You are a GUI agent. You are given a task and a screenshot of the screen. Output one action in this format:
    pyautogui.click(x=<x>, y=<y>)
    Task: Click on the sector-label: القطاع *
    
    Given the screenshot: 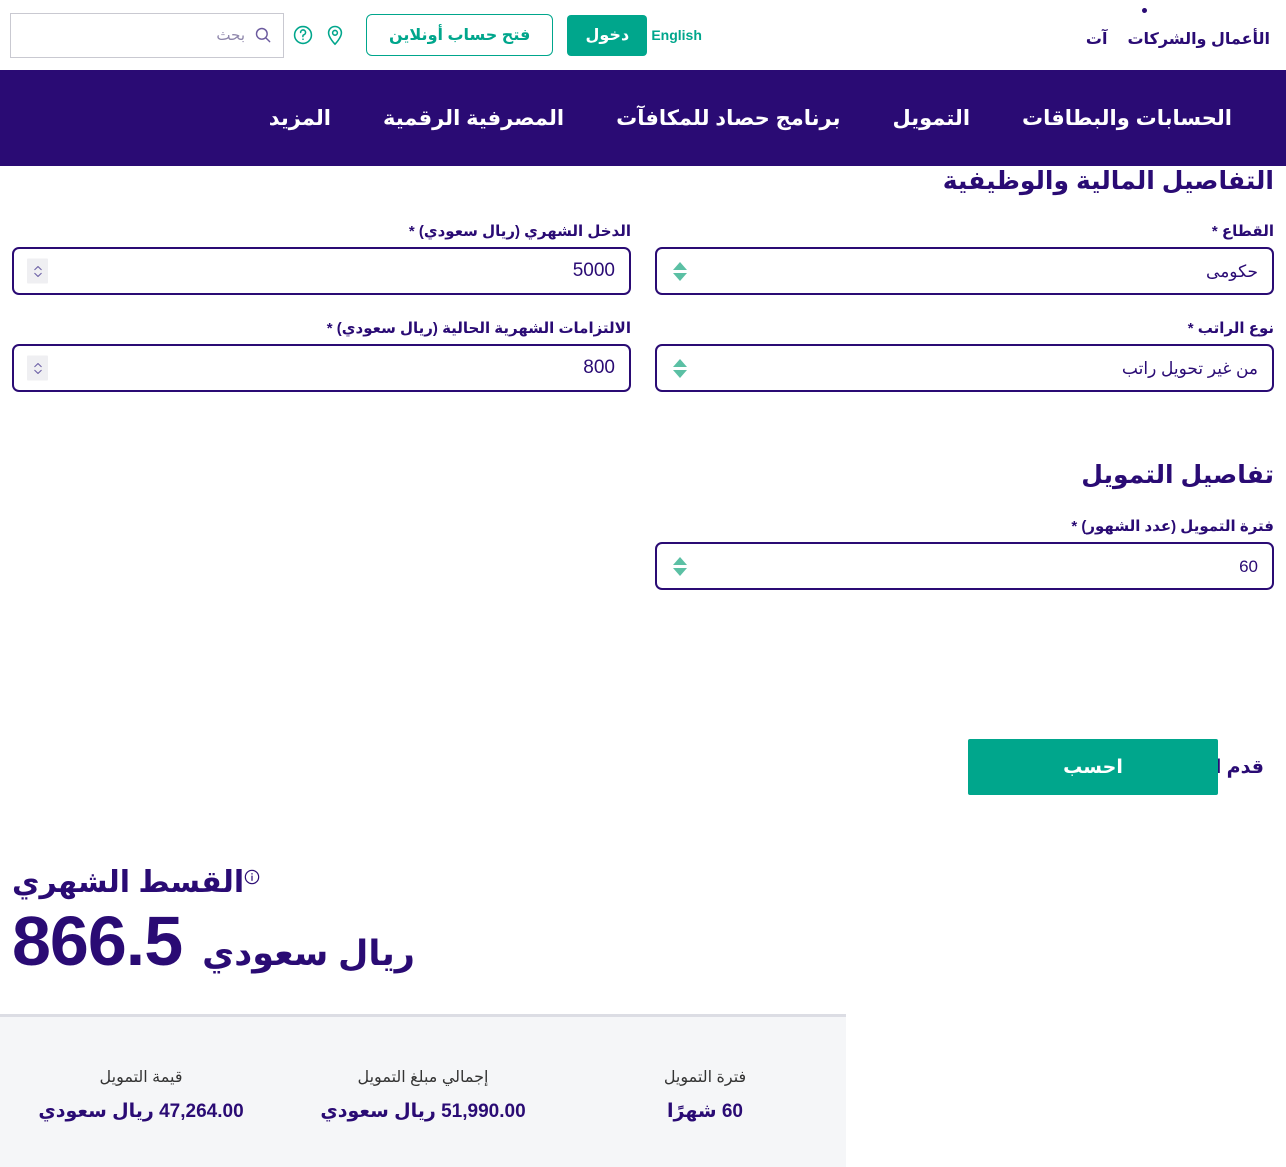 What is the action you would take?
    pyautogui.click(x=1242, y=231)
    